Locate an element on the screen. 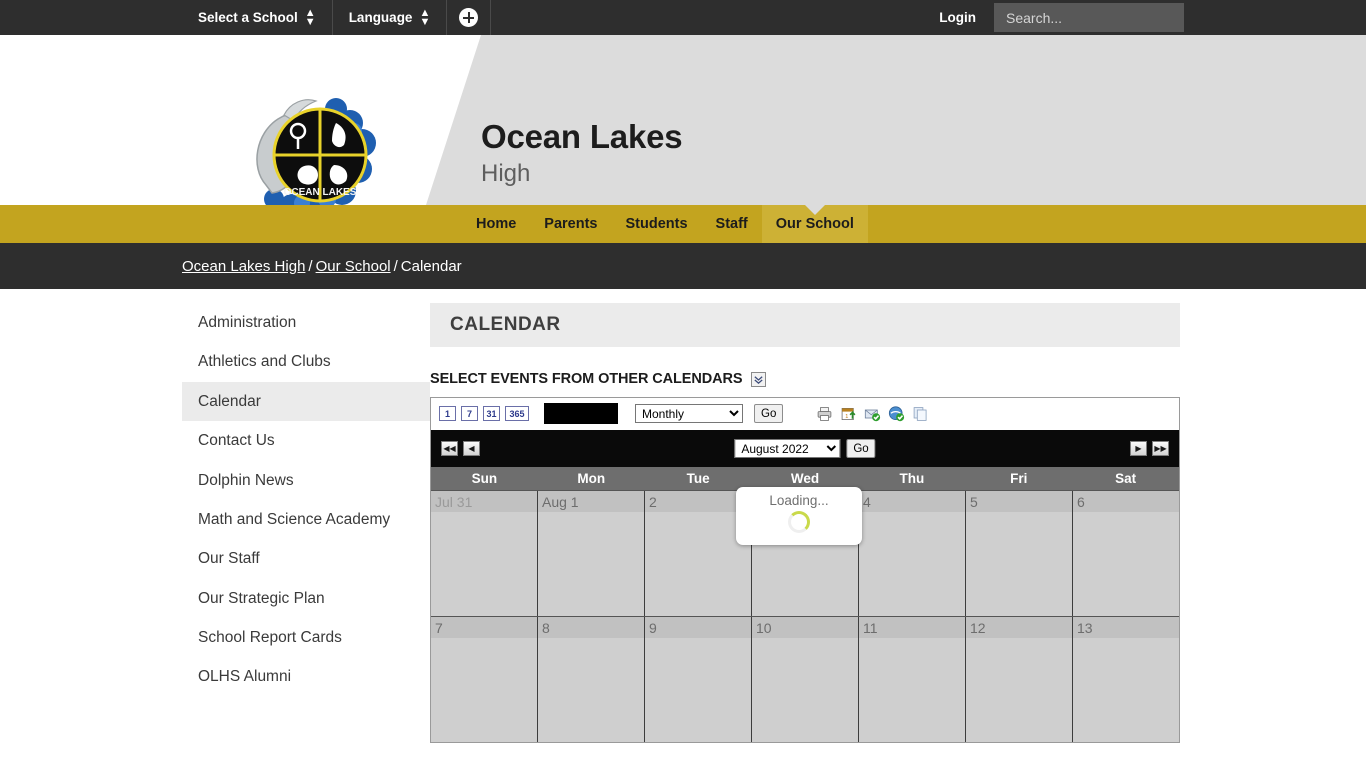  day-number: 12 is located at coordinates (1019, 627).